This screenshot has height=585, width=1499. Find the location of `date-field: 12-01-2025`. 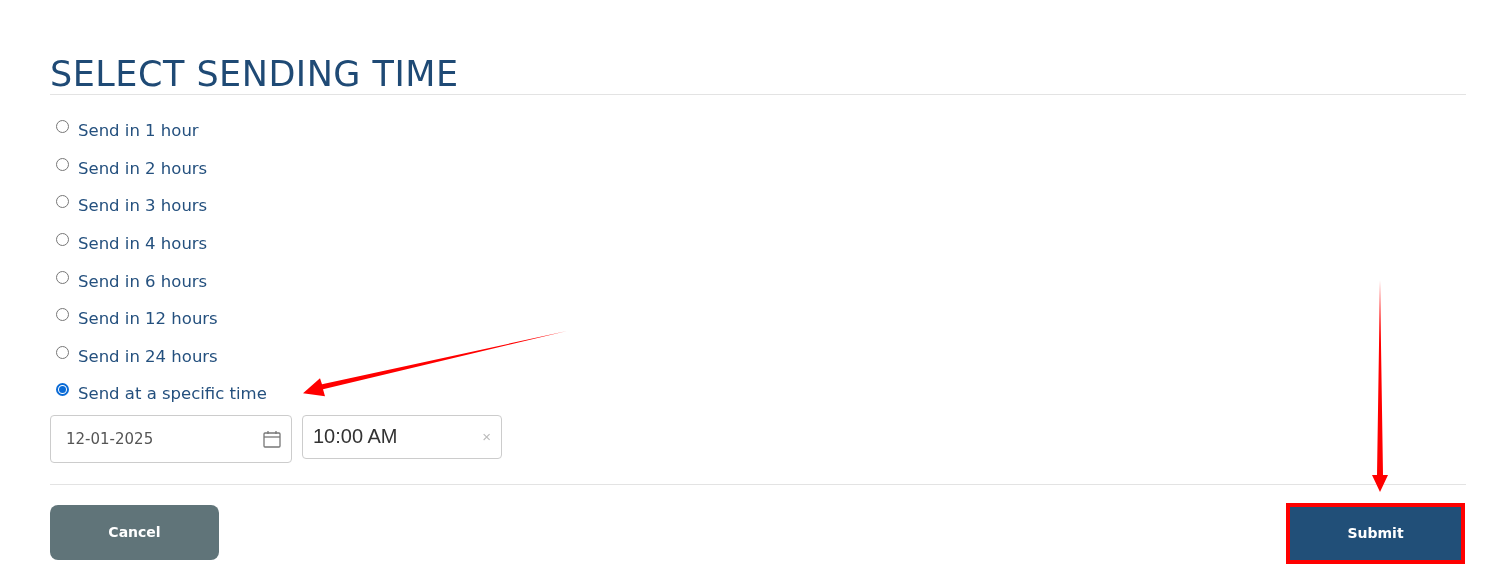

date-field: 12-01-2025 is located at coordinates (171, 438).